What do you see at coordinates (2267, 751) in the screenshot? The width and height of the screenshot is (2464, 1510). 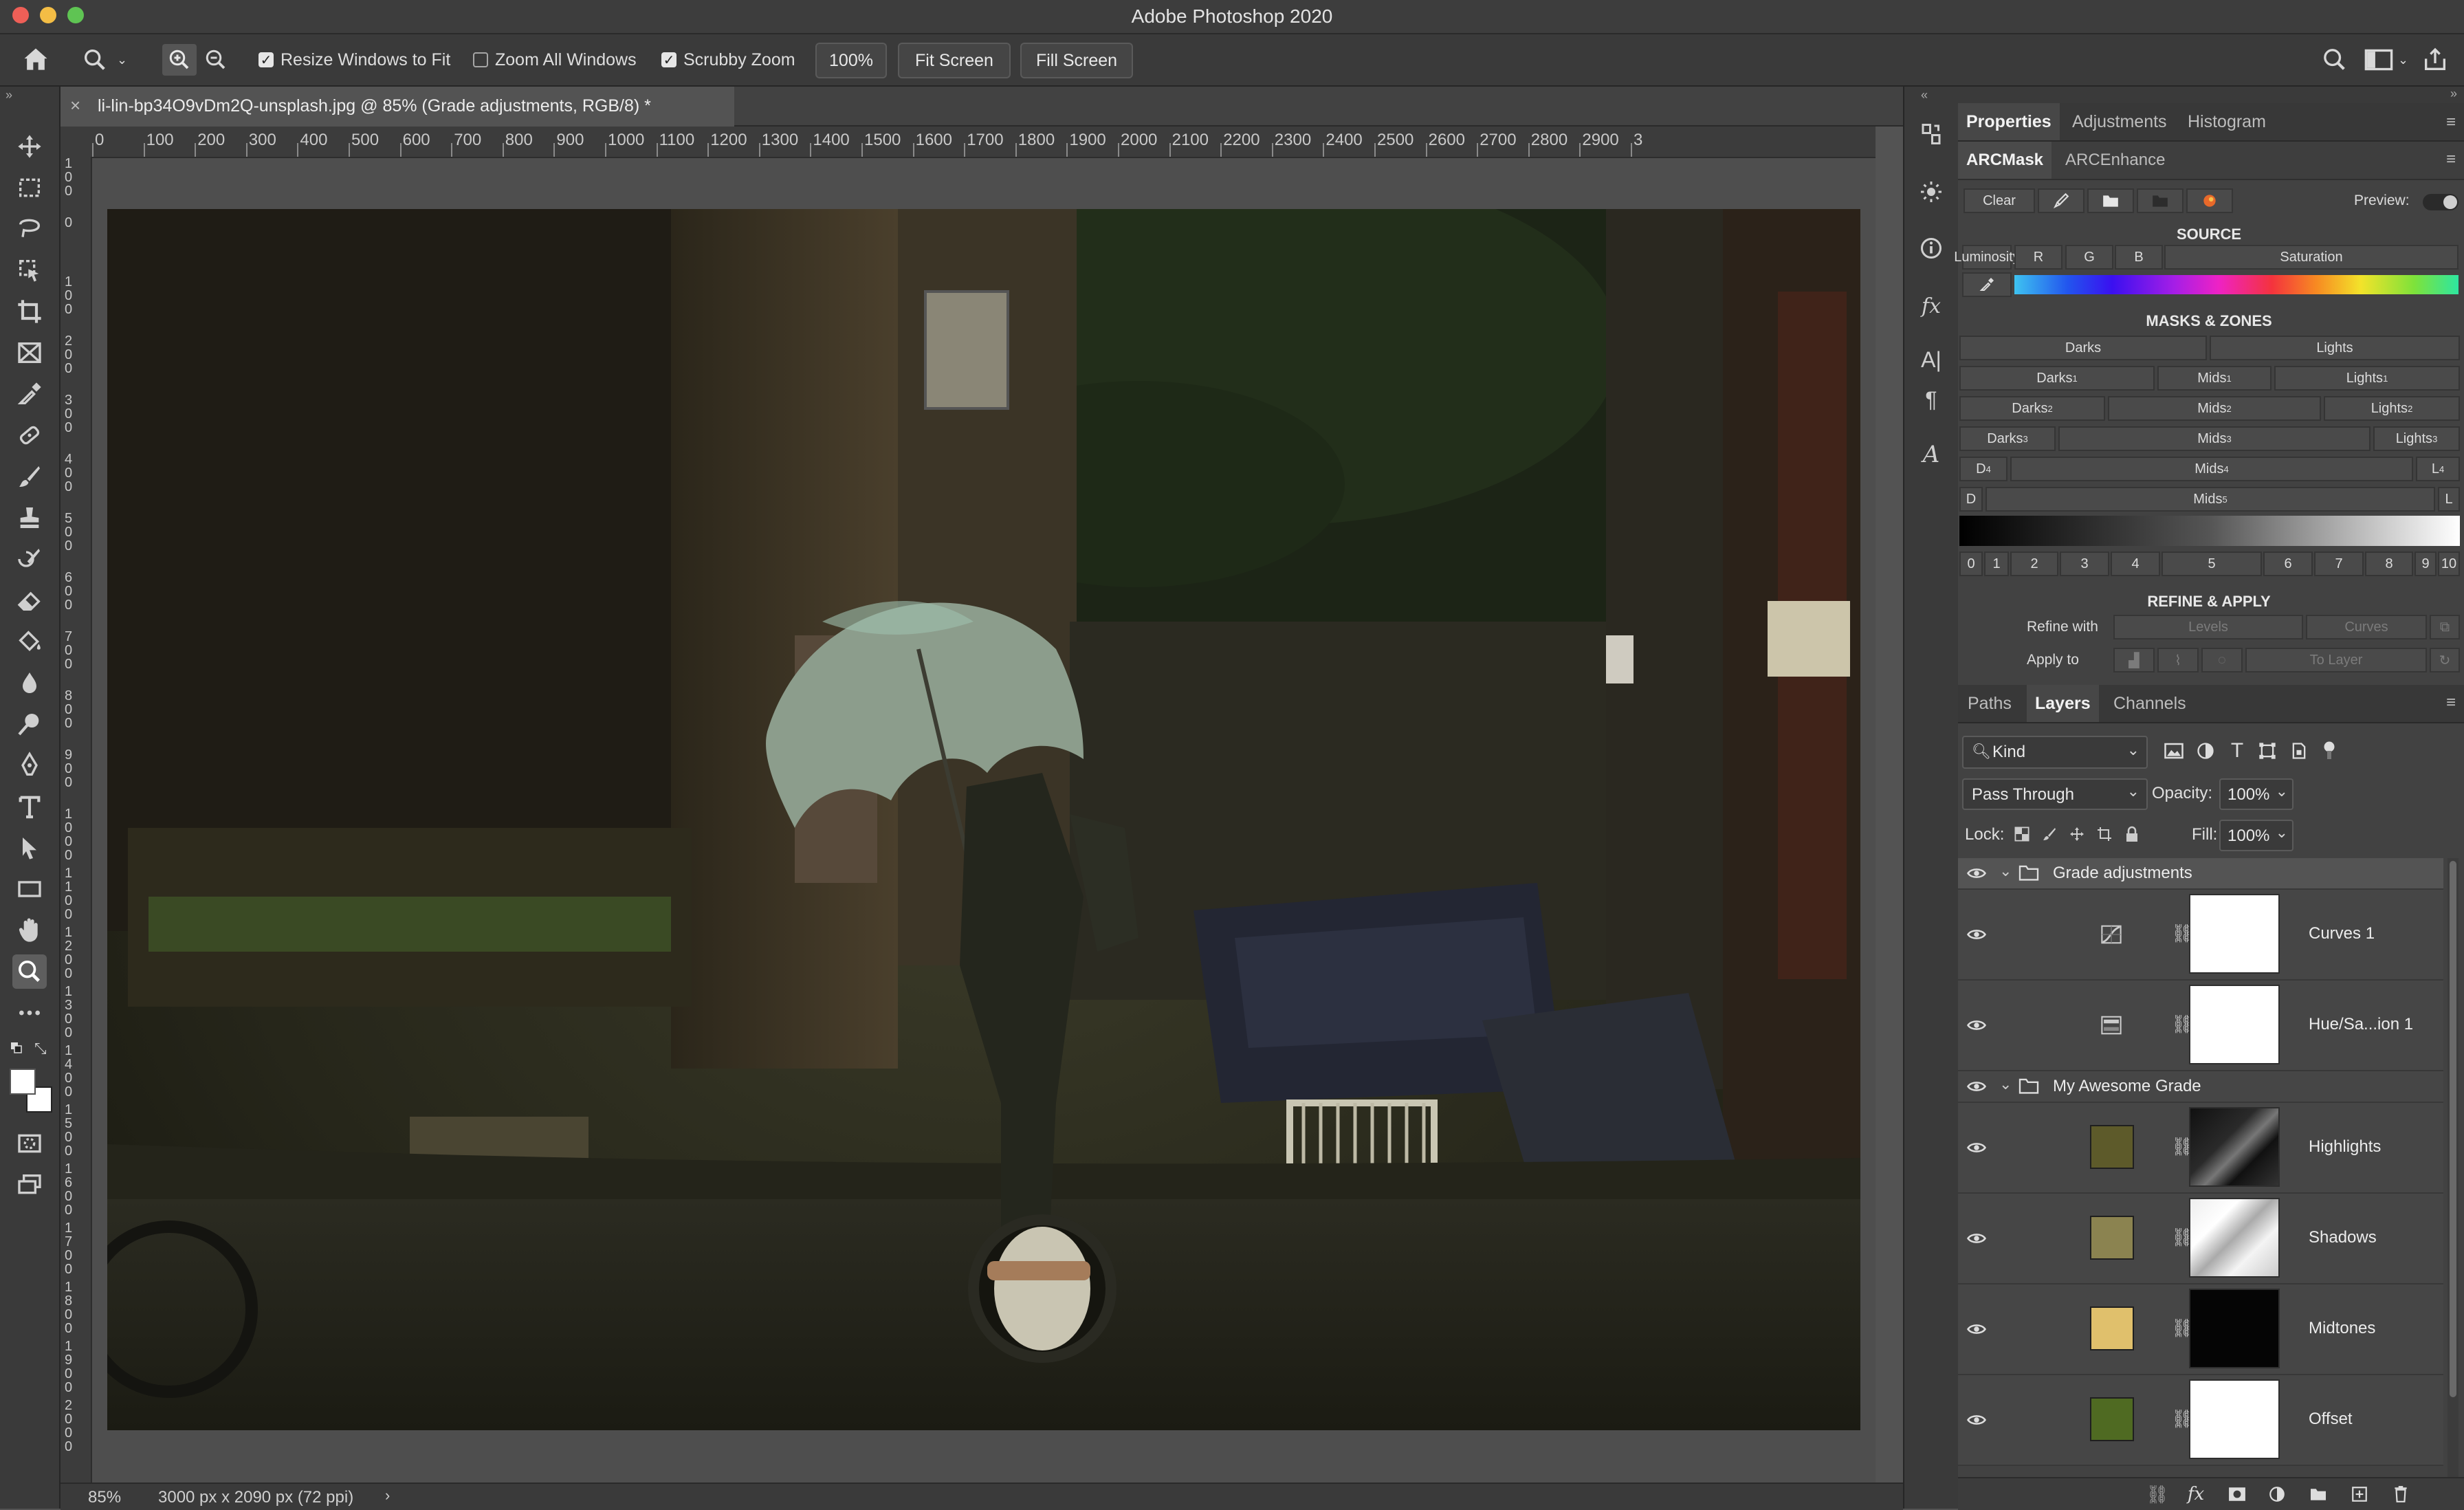 I see `filter-shape-icon` at bounding box center [2267, 751].